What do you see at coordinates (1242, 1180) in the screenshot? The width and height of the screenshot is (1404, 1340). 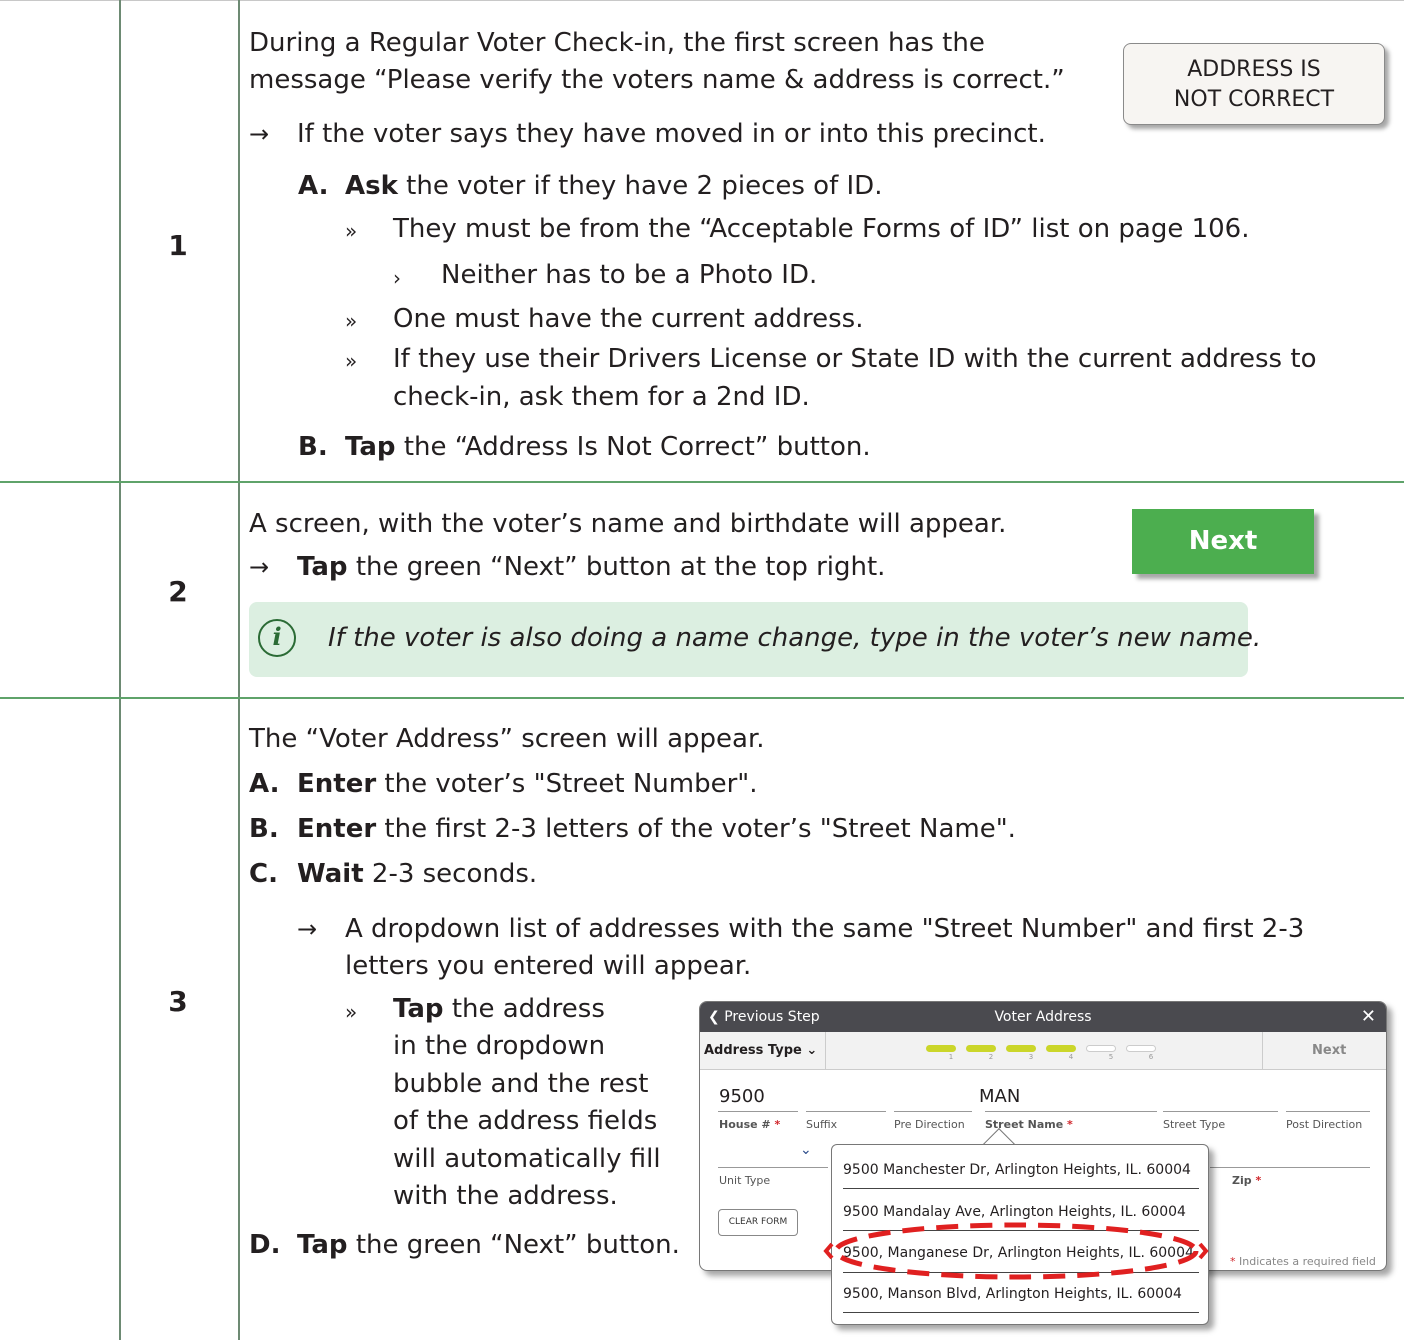 I see `zip-label-text: Zip` at bounding box center [1242, 1180].